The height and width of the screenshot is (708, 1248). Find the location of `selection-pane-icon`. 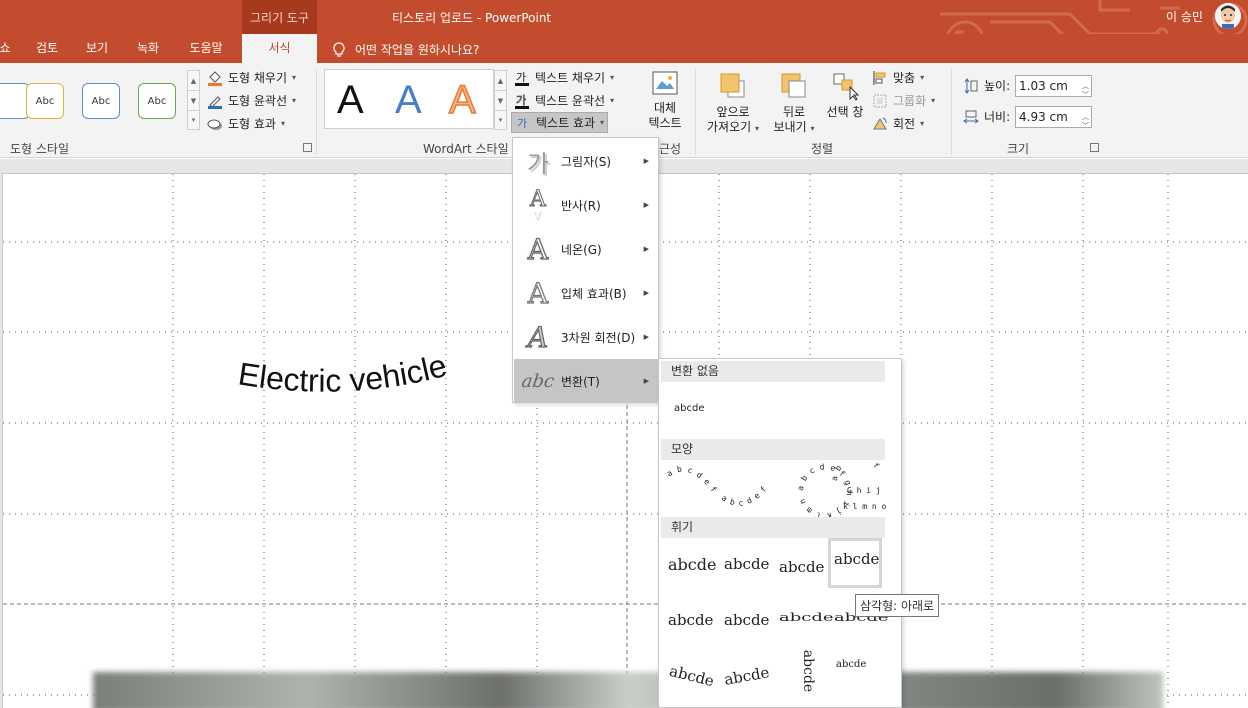

selection-pane-icon is located at coordinates (846, 87).